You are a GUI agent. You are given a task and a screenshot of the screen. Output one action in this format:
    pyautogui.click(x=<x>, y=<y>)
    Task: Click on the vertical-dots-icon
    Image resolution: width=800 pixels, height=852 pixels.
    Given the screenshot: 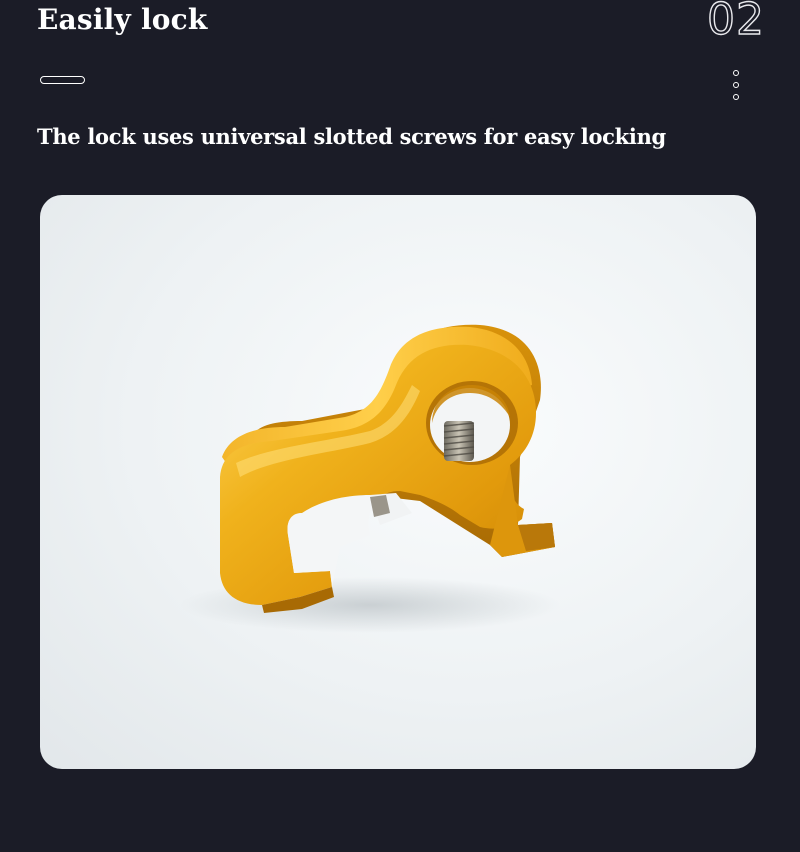 What is the action you would take?
    pyautogui.click(x=738, y=87)
    